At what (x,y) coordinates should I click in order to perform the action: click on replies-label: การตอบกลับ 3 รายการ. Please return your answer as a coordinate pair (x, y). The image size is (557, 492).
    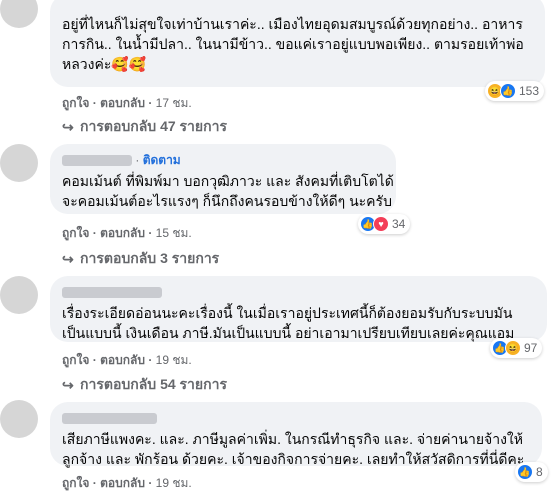
    Looking at the image, I should click on (150, 258).